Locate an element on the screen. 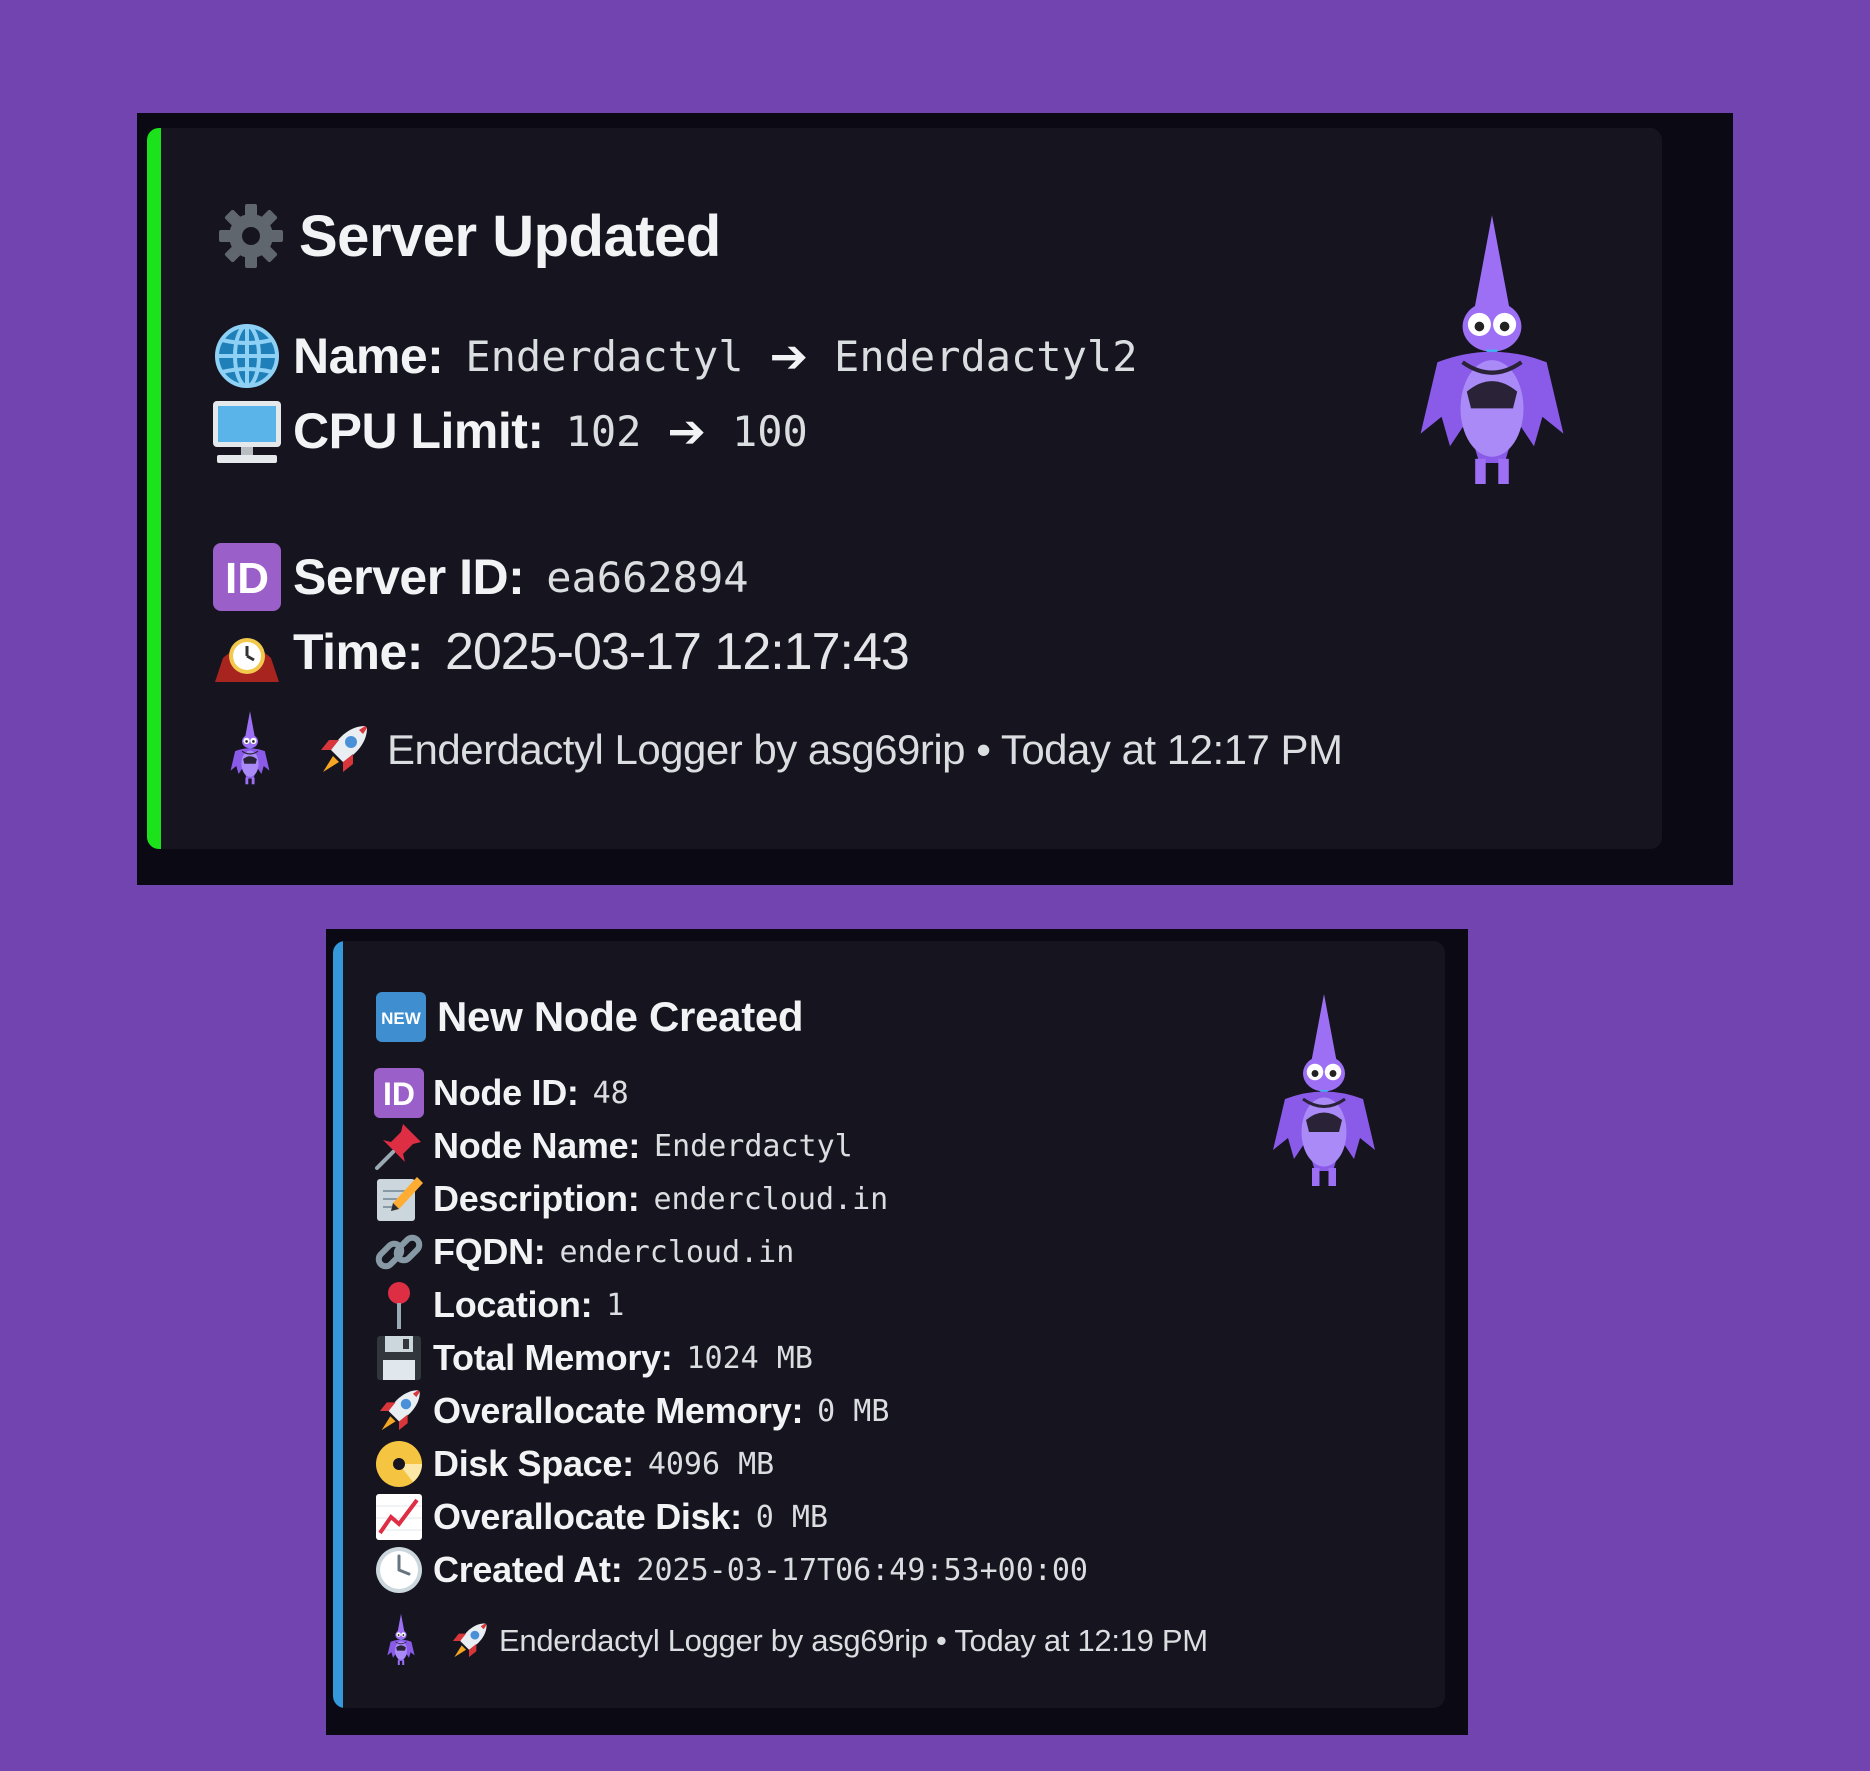 The width and height of the screenshot is (1870, 1771). embed-title-text: New Node Created is located at coordinates (620, 1016).